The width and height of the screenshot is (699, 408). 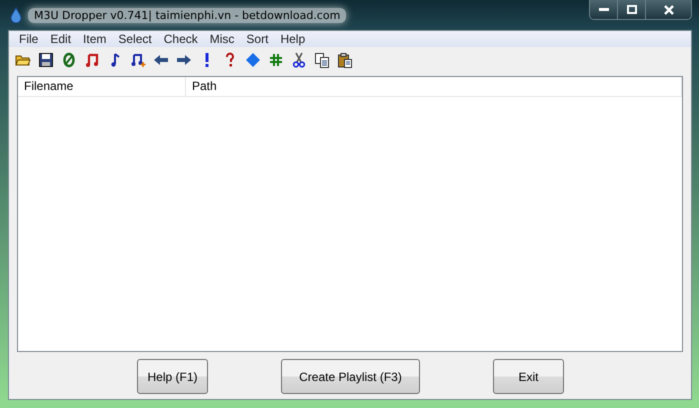 I want to click on minimize-button, so click(x=604, y=9).